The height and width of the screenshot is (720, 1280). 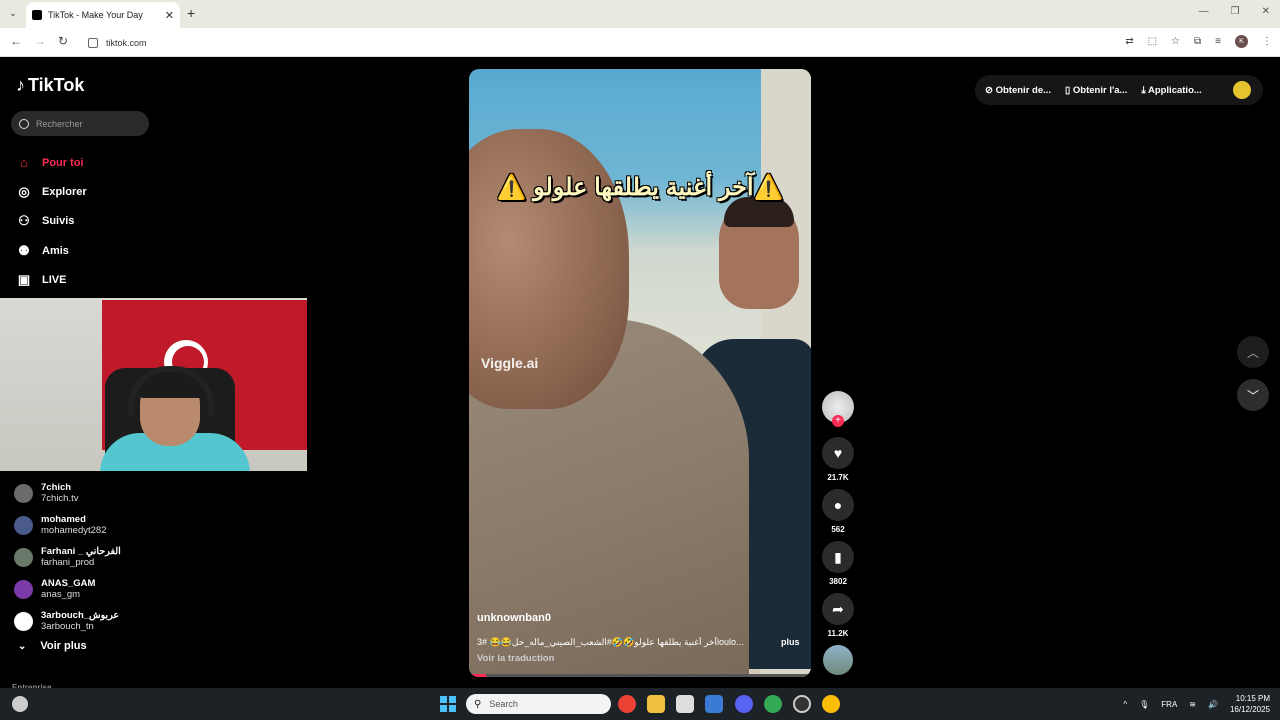 What do you see at coordinates (538, 704) in the screenshot?
I see `taskbar-search: ⚲ Search` at bounding box center [538, 704].